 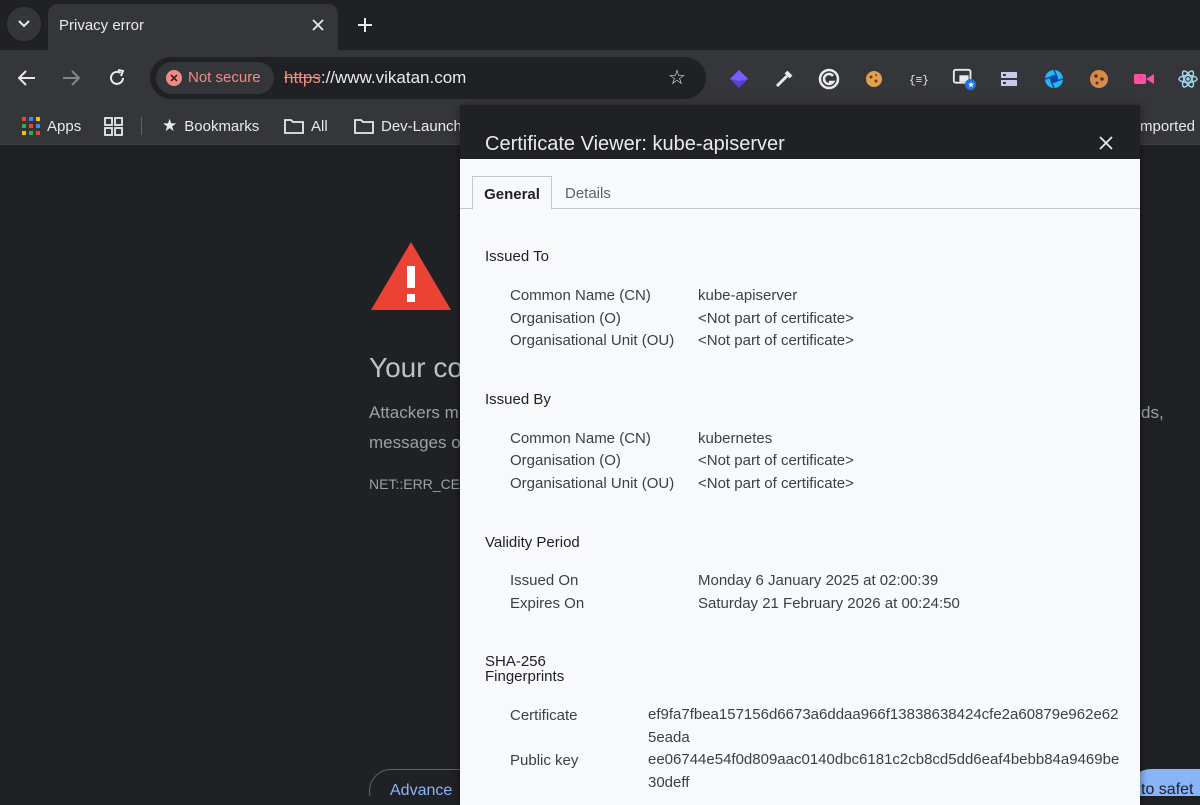 I want to click on validity-title: Validity Period, so click(x=532, y=542).